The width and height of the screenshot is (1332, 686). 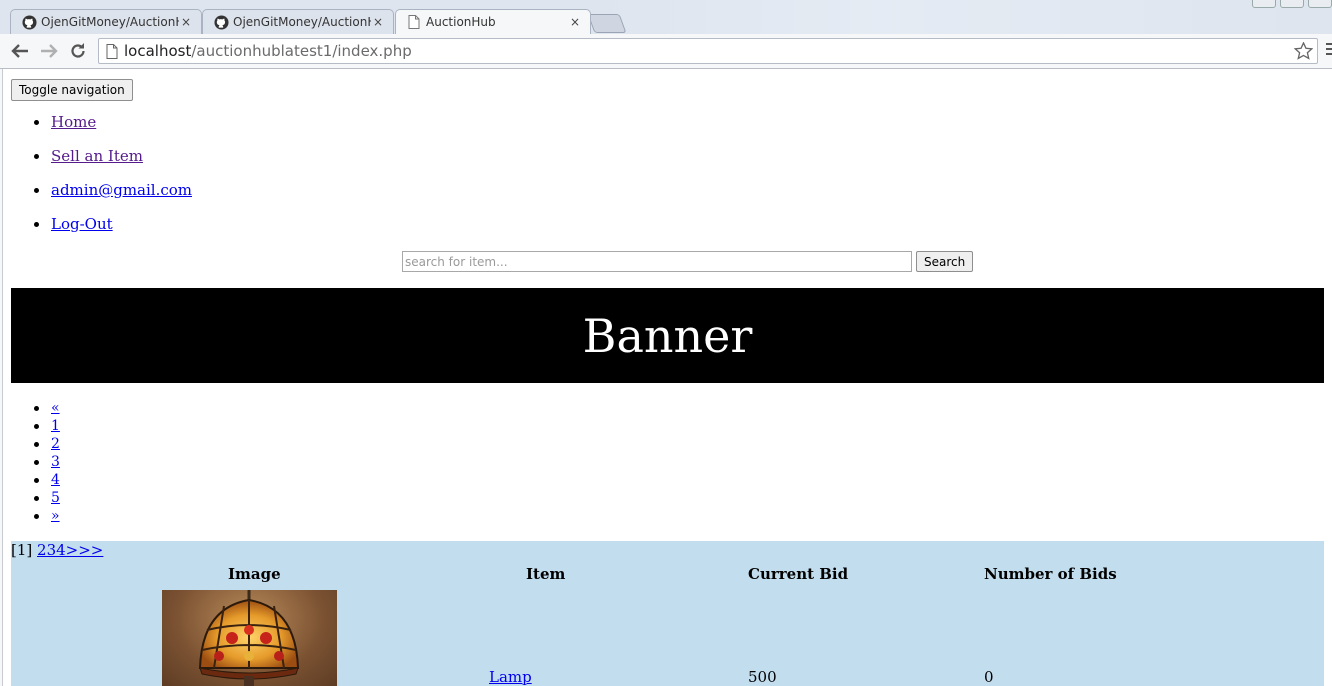 What do you see at coordinates (762, 677) in the screenshot?
I see `current-bid-cell: 500` at bounding box center [762, 677].